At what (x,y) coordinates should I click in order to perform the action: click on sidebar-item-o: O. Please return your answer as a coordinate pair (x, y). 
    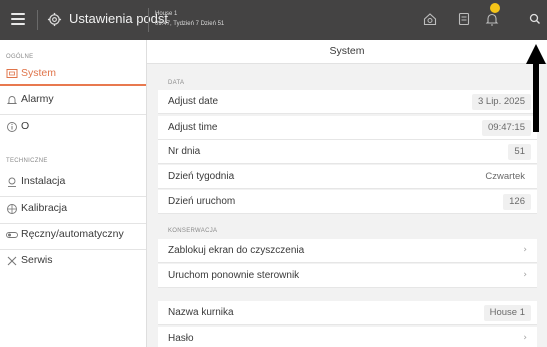
    Looking at the image, I should click on (73, 129).